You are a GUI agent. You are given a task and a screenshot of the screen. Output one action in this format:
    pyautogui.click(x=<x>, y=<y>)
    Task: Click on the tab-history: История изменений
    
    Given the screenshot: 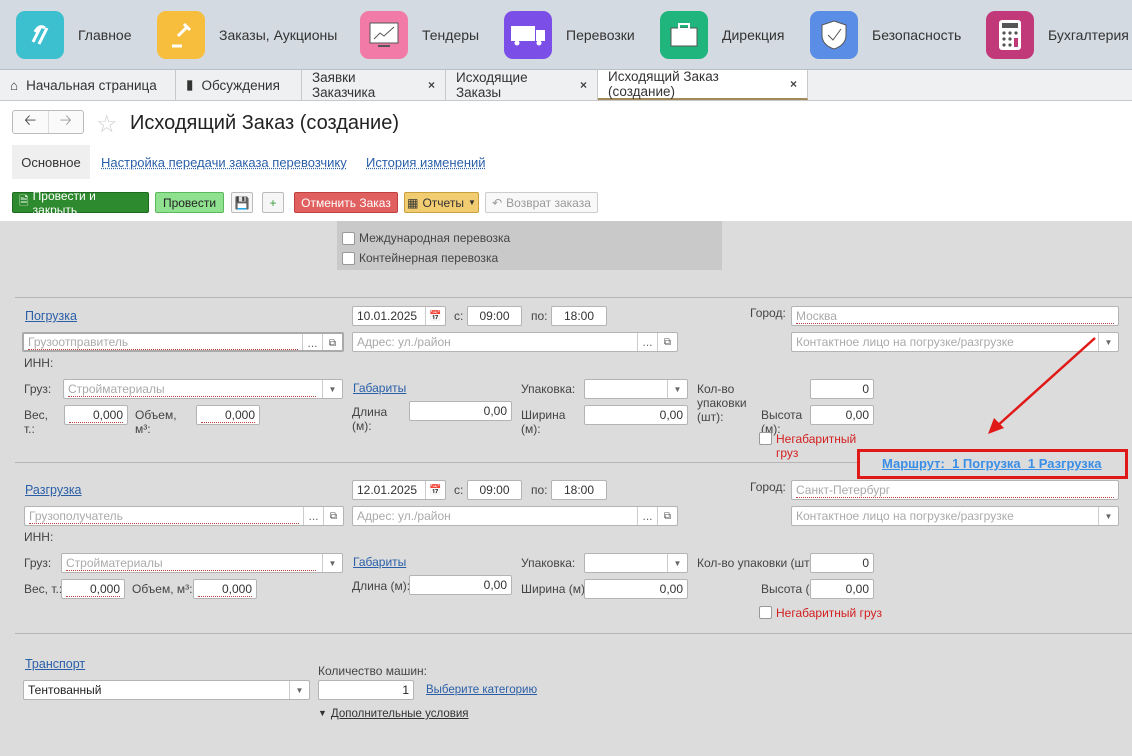 What is the action you would take?
    pyautogui.click(x=426, y=162)
    